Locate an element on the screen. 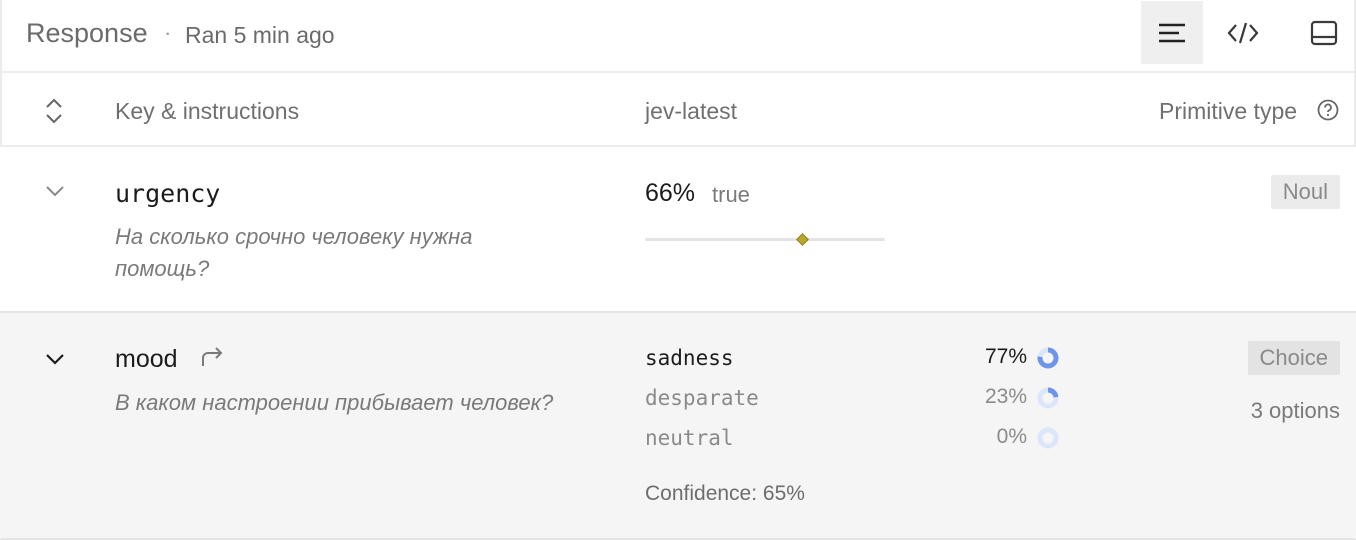 Image resolution: width=1356 pixels, height=540 pixels. type-badge: Choice is located at coordinates (1293, 358).